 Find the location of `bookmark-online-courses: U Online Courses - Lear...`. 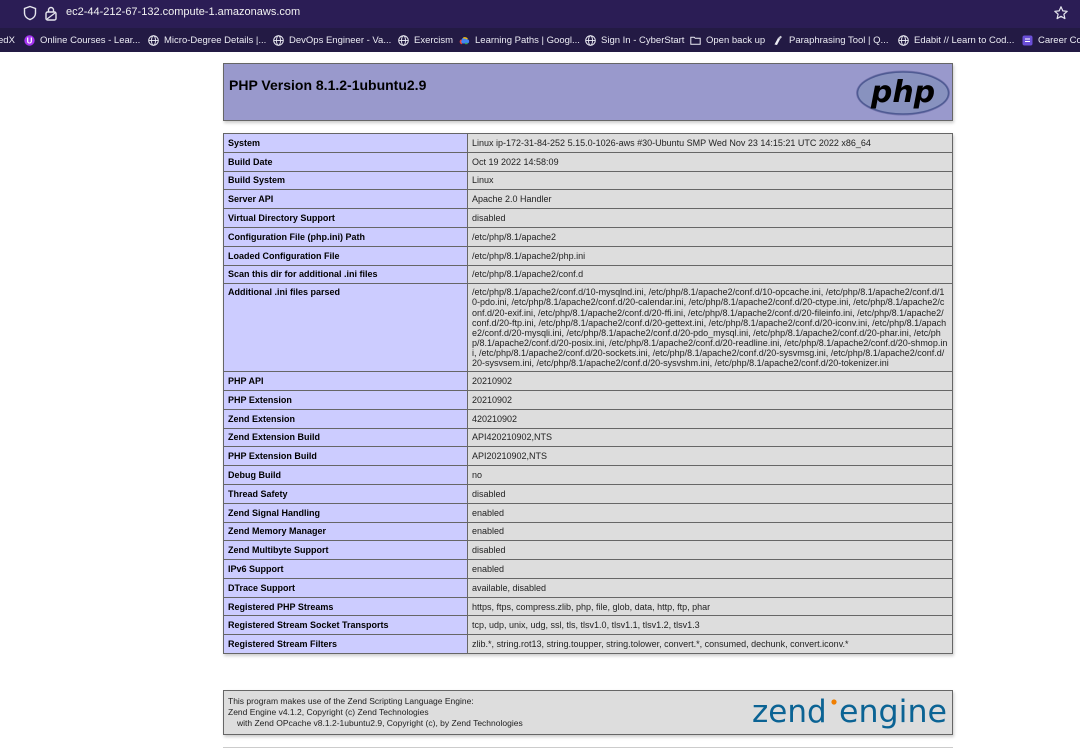

bookmark-online-courses: U Online Courses - Lear... is located at coordinates (82, 40).